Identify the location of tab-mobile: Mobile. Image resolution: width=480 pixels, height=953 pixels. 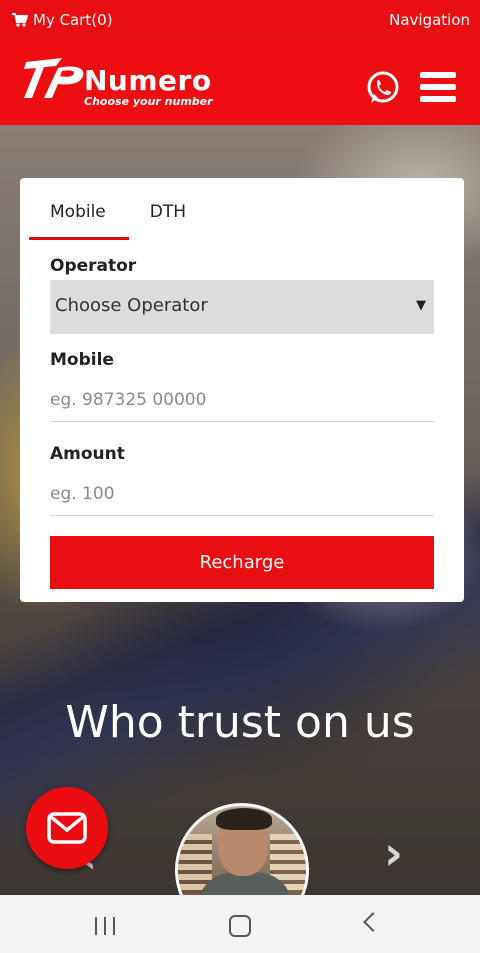
(78, 212).